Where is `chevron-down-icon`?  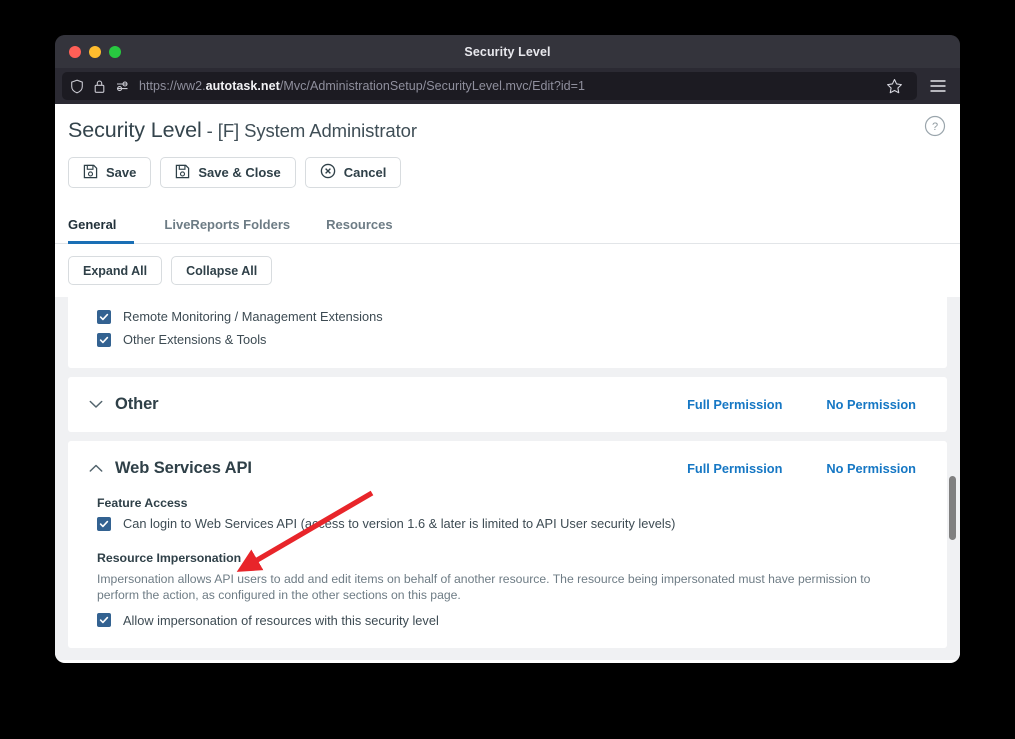 chevron-down-icon is located at coordinates (96, 404).